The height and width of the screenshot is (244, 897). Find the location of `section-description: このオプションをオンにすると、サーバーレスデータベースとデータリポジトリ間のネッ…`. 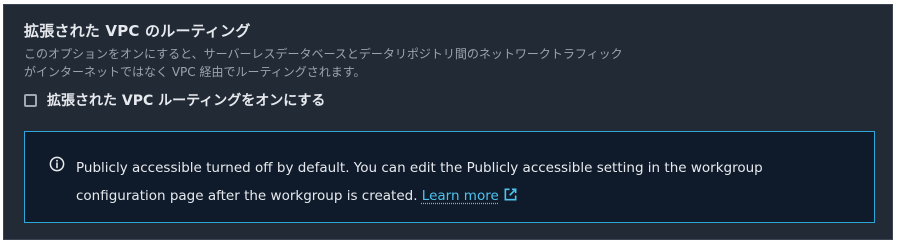

section-description: このオプションをオンにすると、サーバーレスデータベースとデータリポジトリ間のネッ… is located at coordinates (384, 63).